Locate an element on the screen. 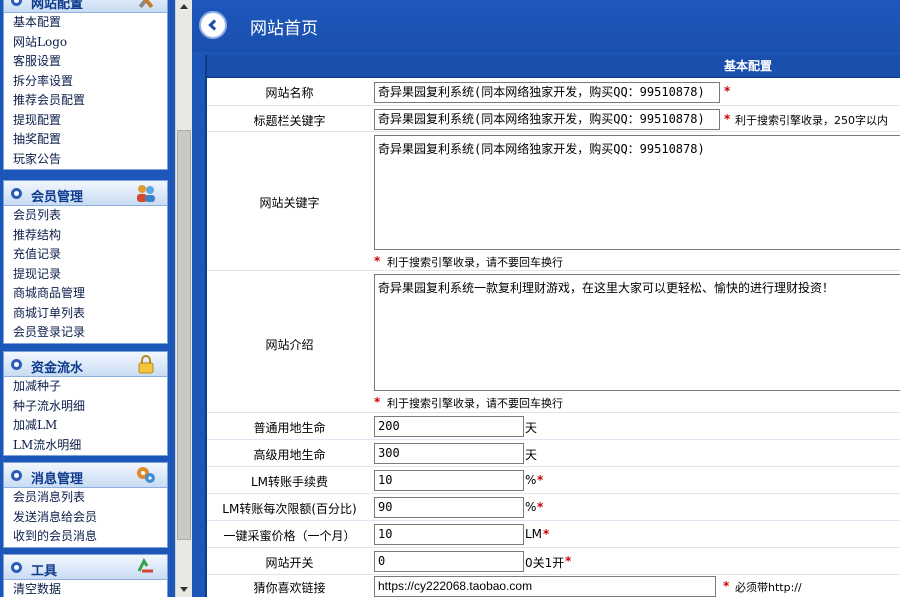  site-switch-input: 0 is located at coordinates (449, 561).